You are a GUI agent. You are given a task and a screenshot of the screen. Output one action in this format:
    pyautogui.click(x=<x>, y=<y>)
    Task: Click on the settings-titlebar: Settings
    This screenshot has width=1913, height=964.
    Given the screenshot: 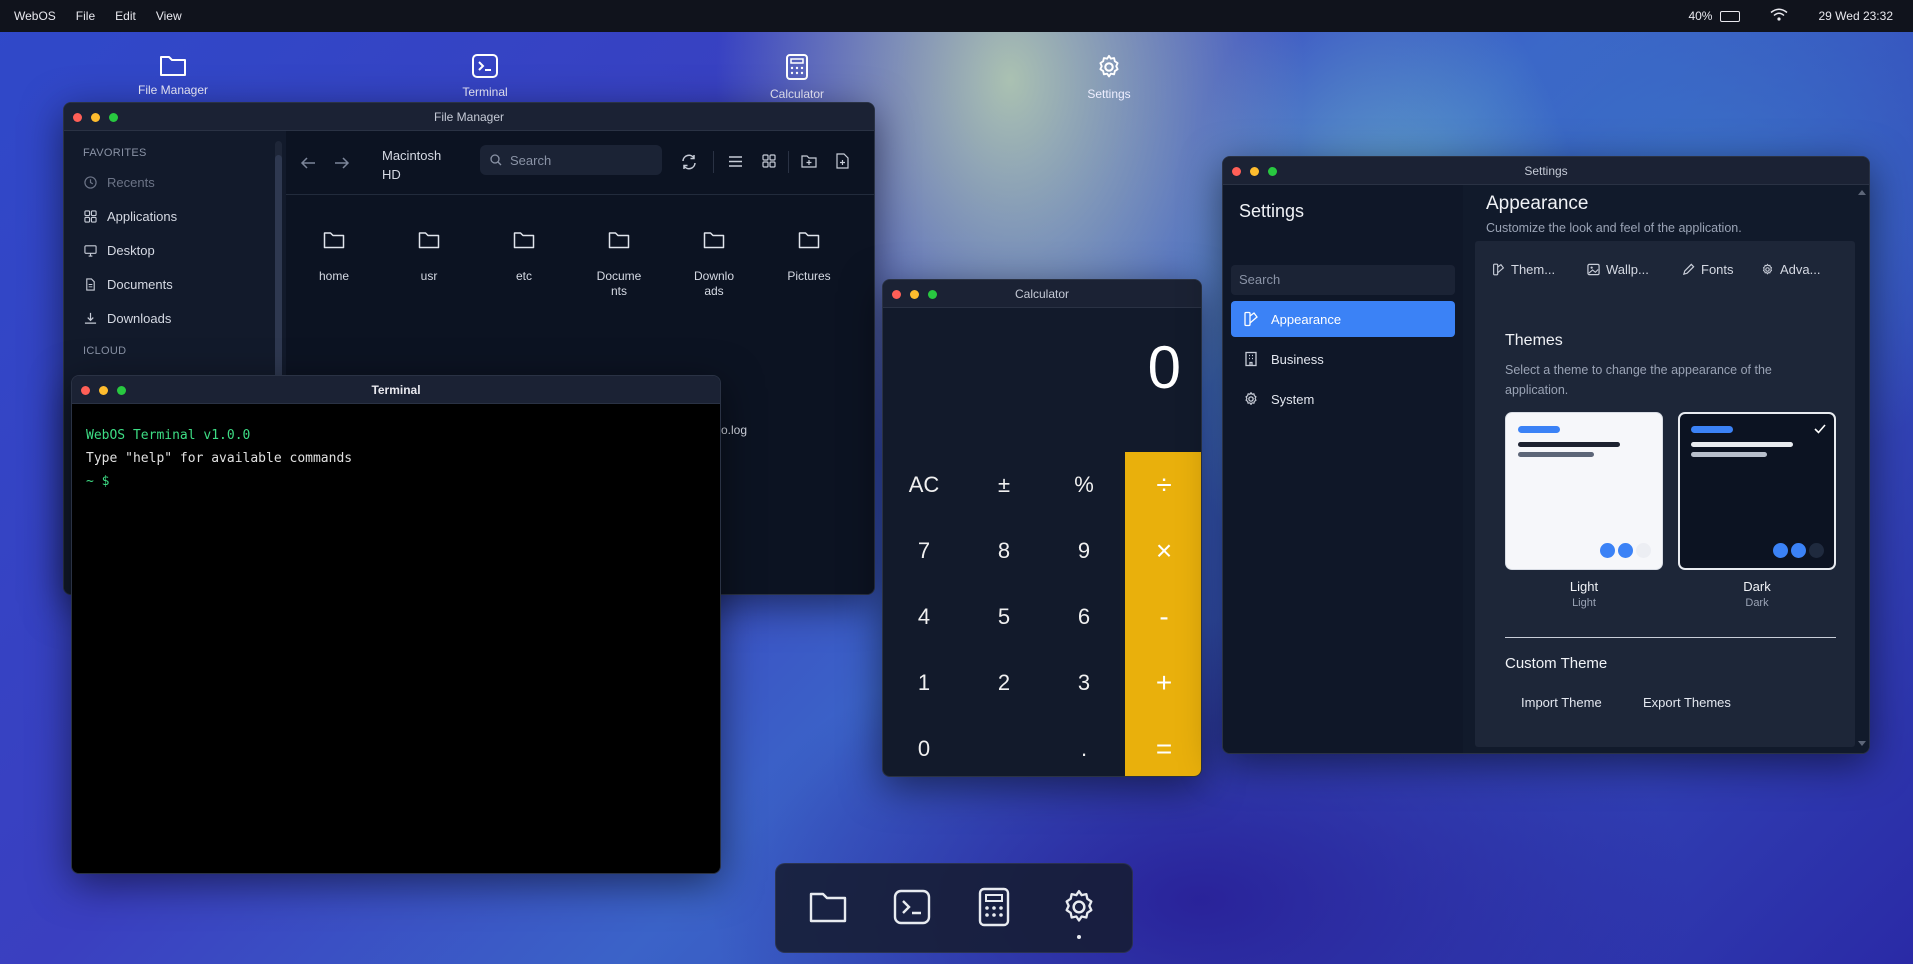 What is the action you would take?
    pyautogui.click(x=1546, y=171)
    